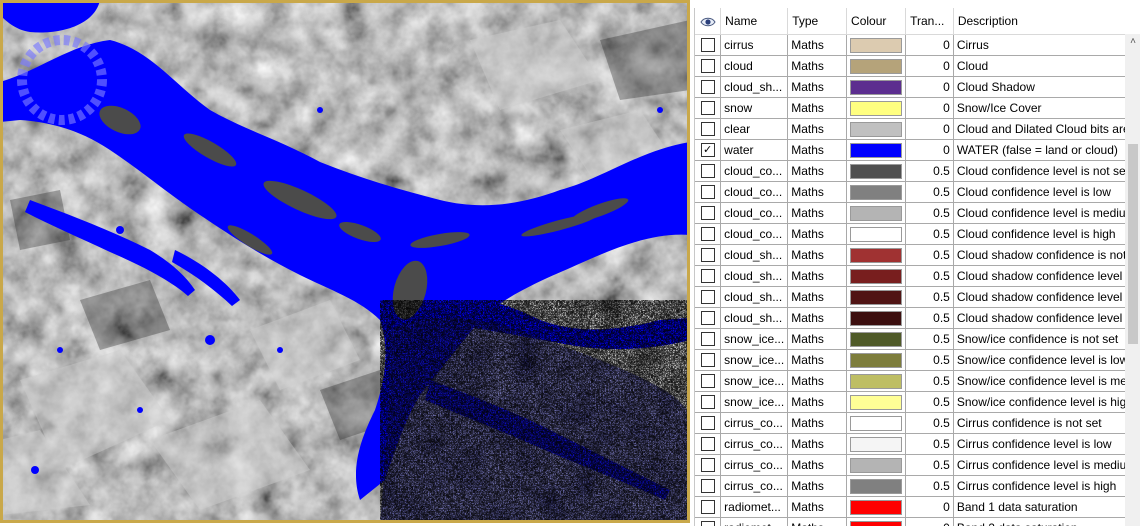 The image size is (1140, 526). I want to click on chevron-up-icon: ˄, so click(1133, 42).